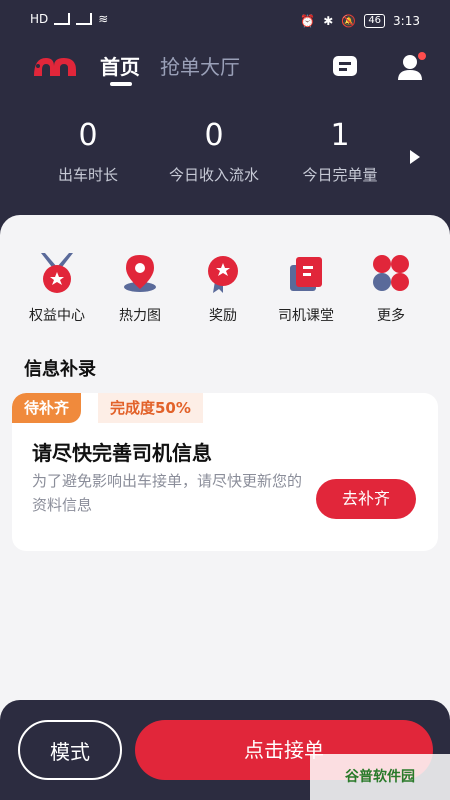 The image size is (450, 800). I want to click on quick-link-more: 更多, so click(391, 288).